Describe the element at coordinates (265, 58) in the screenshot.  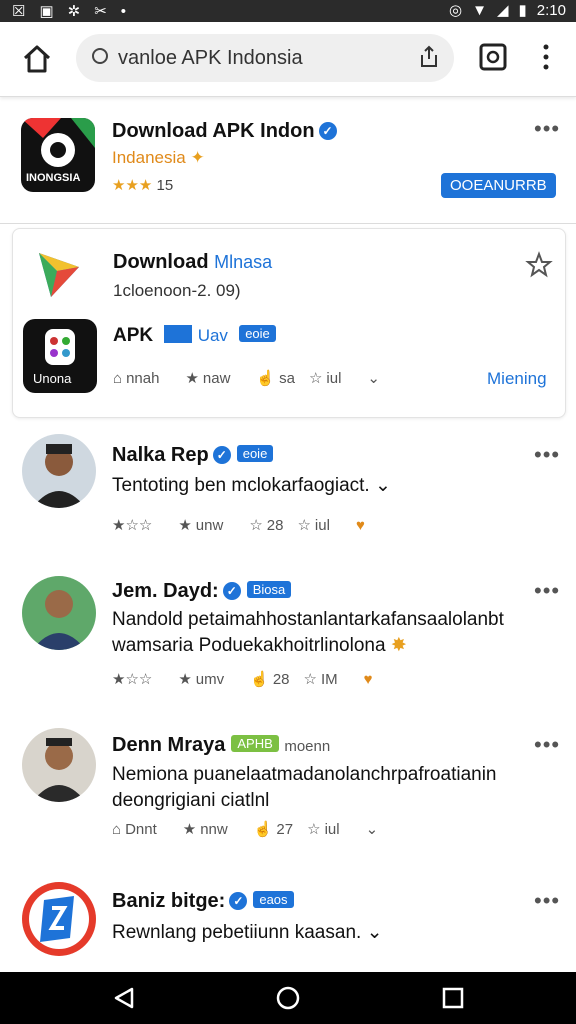
I see `address-bar: vanloe APK Indonsia` at that location.